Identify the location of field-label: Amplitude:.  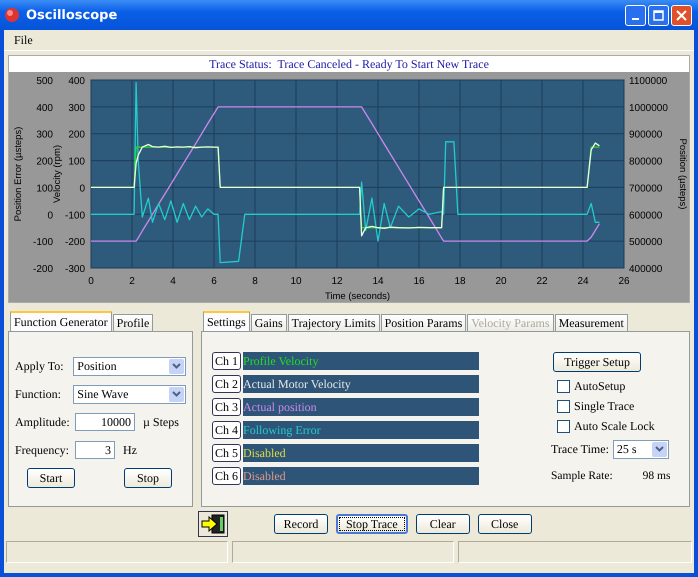
(43, 422).